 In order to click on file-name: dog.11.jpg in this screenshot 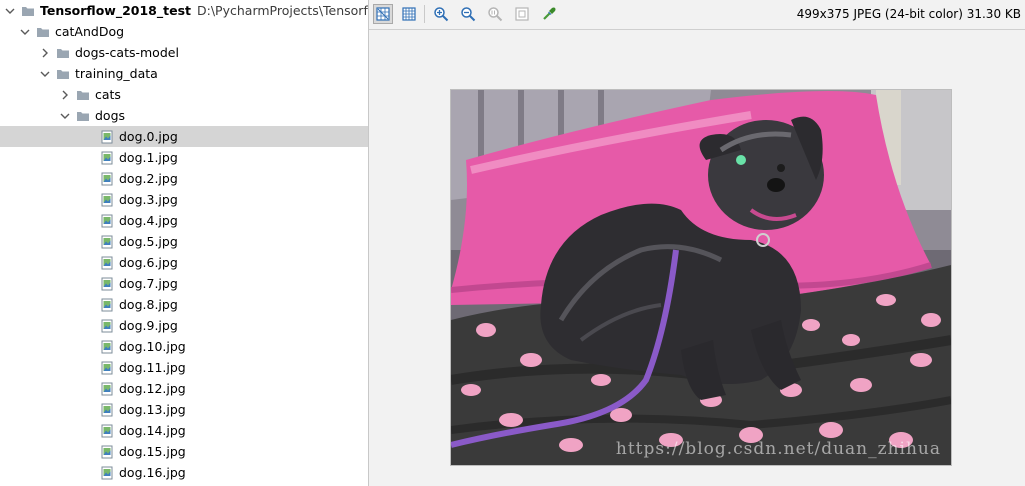, I will do `click(152, 367)`.